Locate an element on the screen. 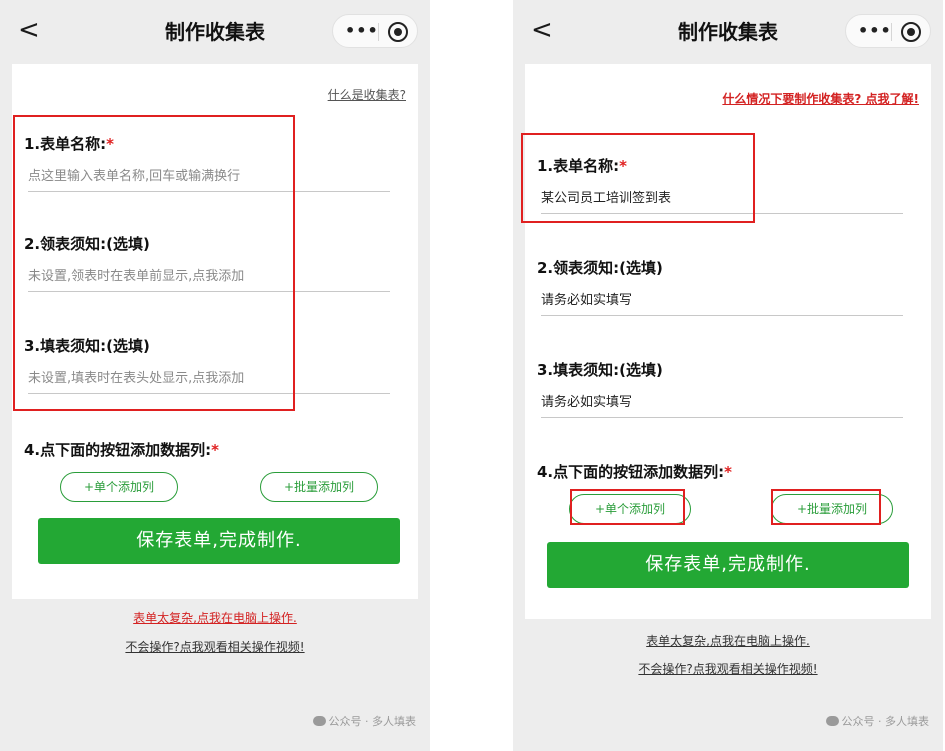  form-name-field: 1.表单名称:* 点这里输入表单名称,回车或输满换行 is located at coordinates (214, 163).